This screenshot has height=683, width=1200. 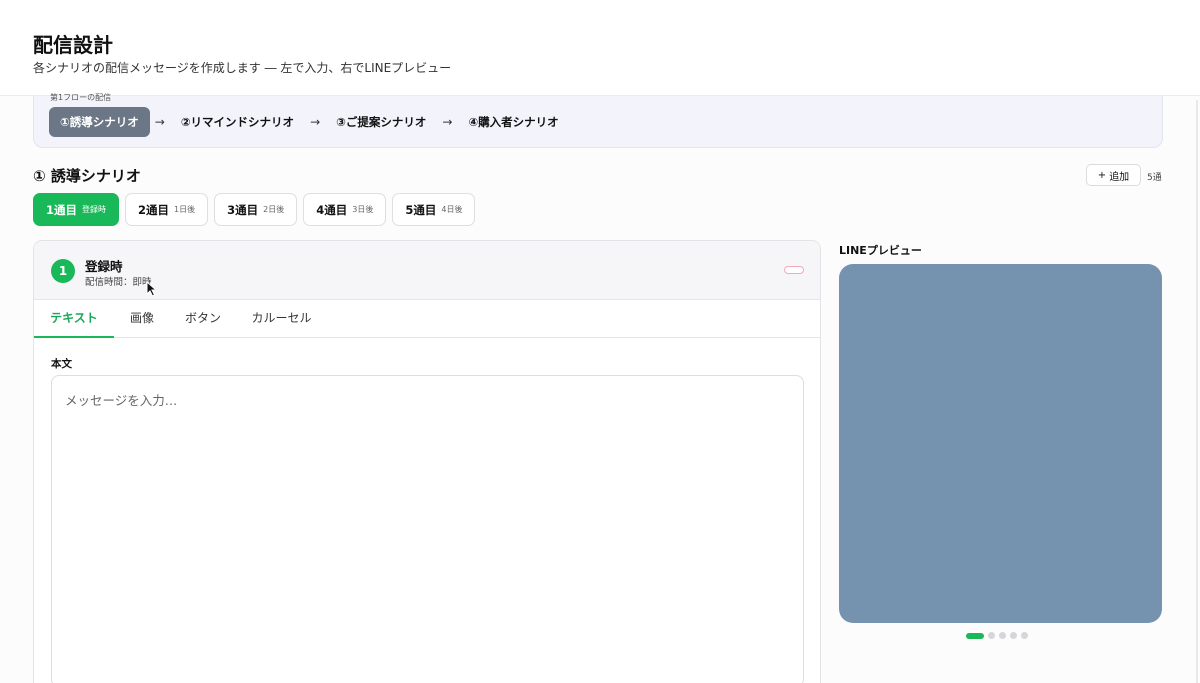 I want to click on add-label: 追加, so click(x=1119, y=177).